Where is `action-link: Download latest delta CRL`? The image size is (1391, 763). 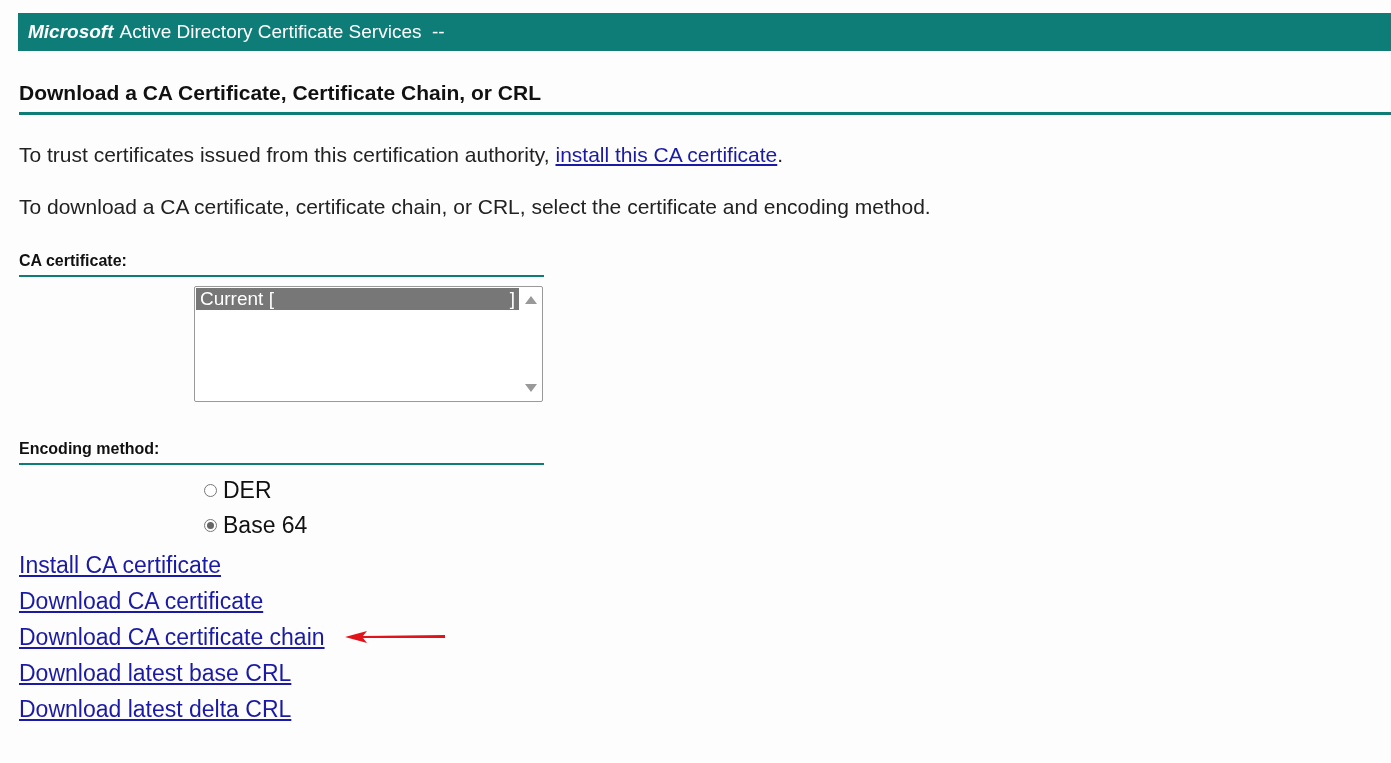
action-link: Download latest delta CRL is located at coordinates (155, 709).